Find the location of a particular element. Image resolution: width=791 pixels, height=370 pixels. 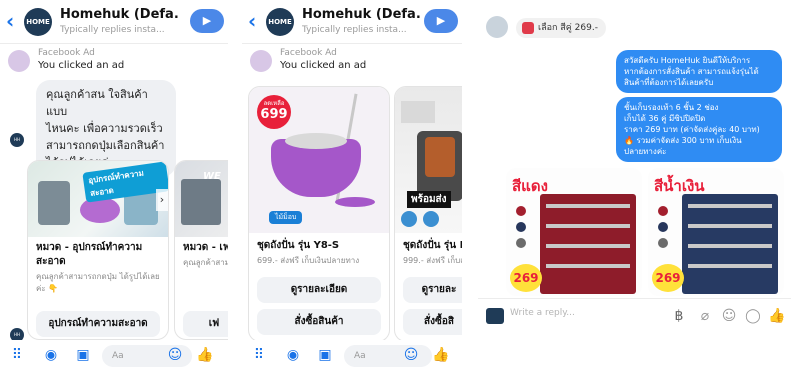

details-button: ดูรายละ is located at coordinates (432, 290).